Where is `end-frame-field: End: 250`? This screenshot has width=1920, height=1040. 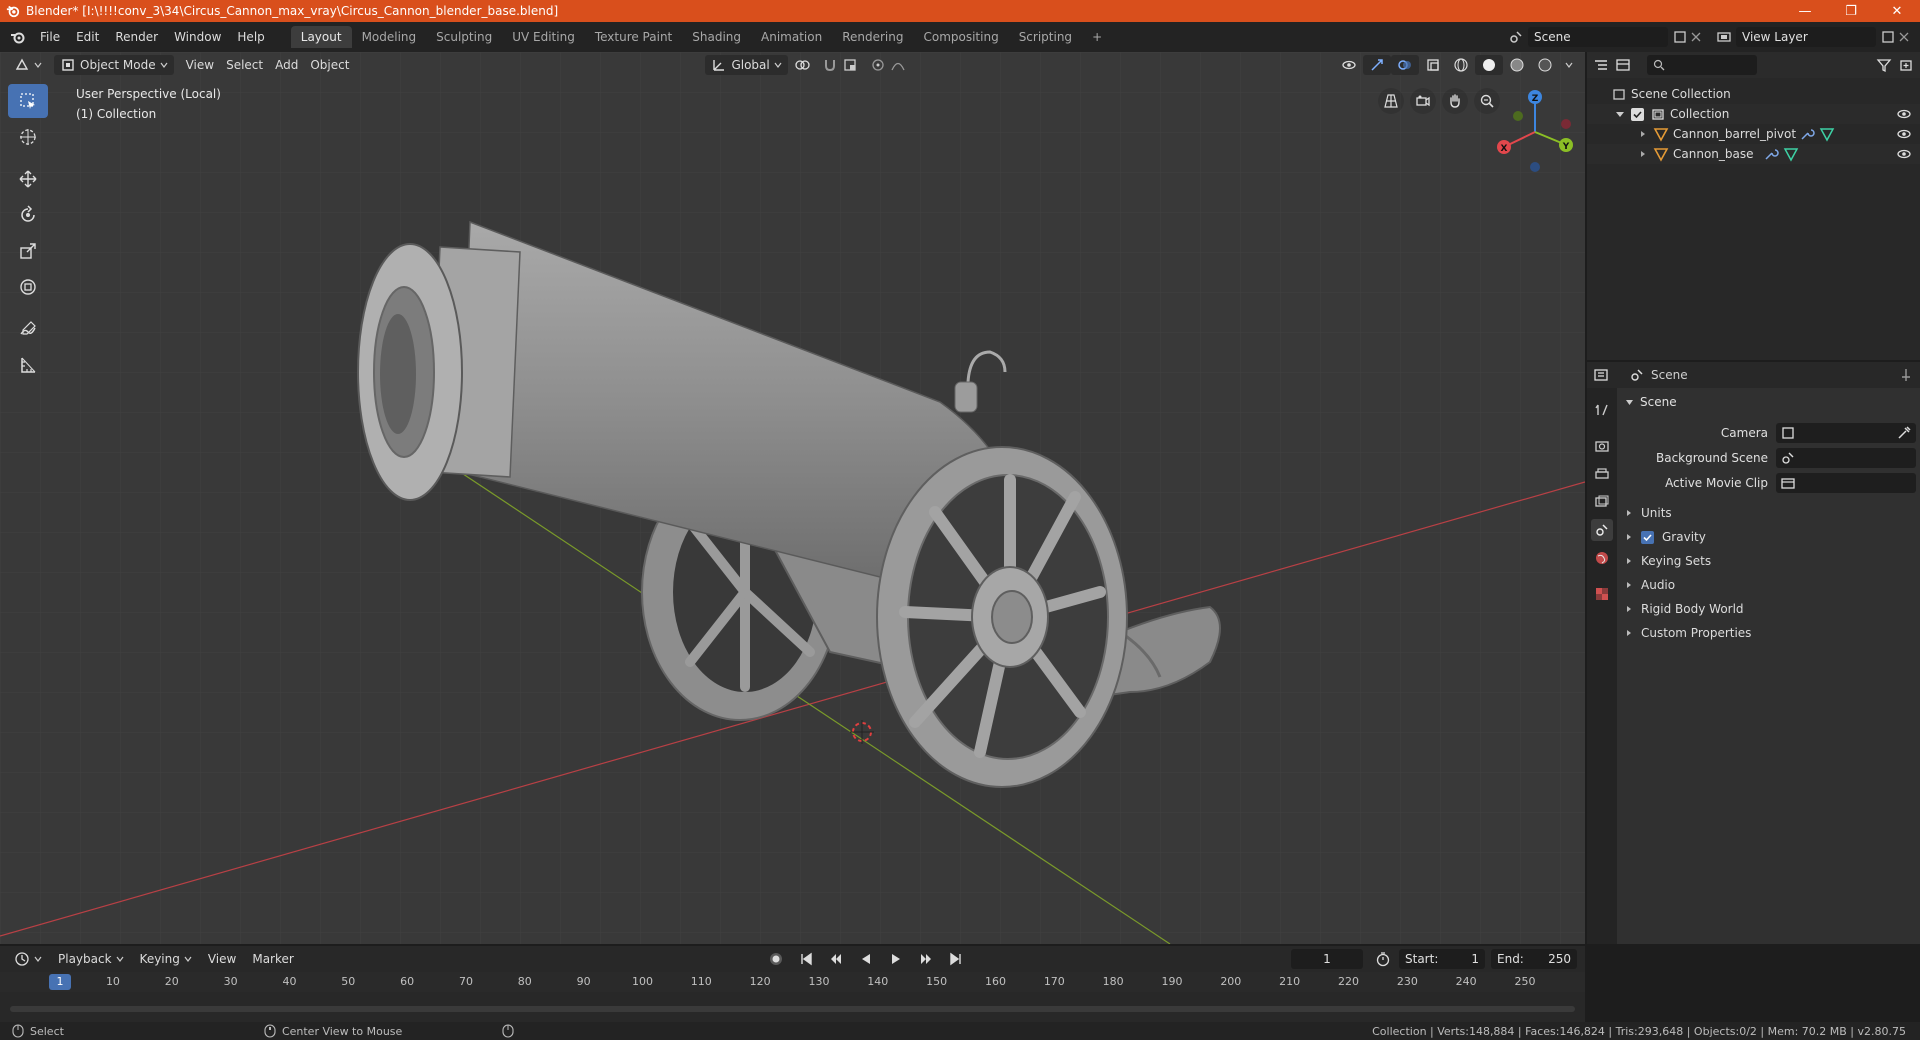
end-frame-field: End: 250 is located at coordinates (1534, 959).